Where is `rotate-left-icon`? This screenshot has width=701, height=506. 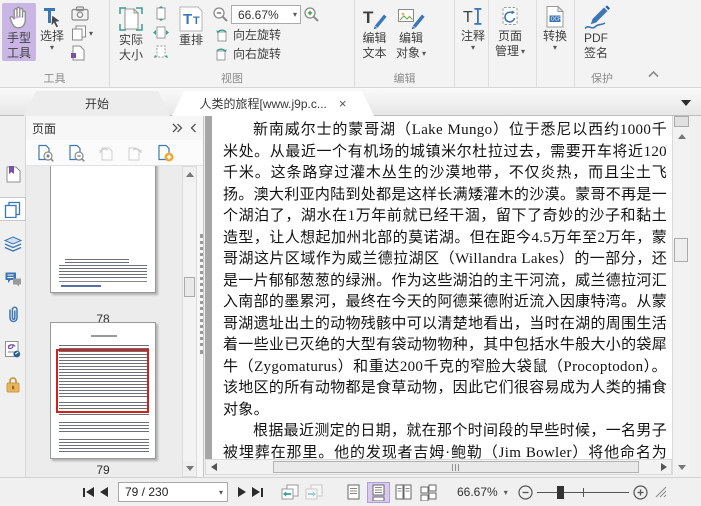 rotate-left-icon is located at coordinates (221, 34).